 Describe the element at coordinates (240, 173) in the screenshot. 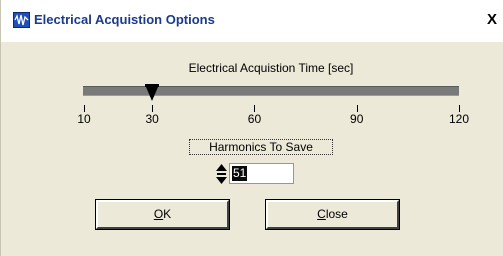

I see `harmonics-value: 51` at that location.